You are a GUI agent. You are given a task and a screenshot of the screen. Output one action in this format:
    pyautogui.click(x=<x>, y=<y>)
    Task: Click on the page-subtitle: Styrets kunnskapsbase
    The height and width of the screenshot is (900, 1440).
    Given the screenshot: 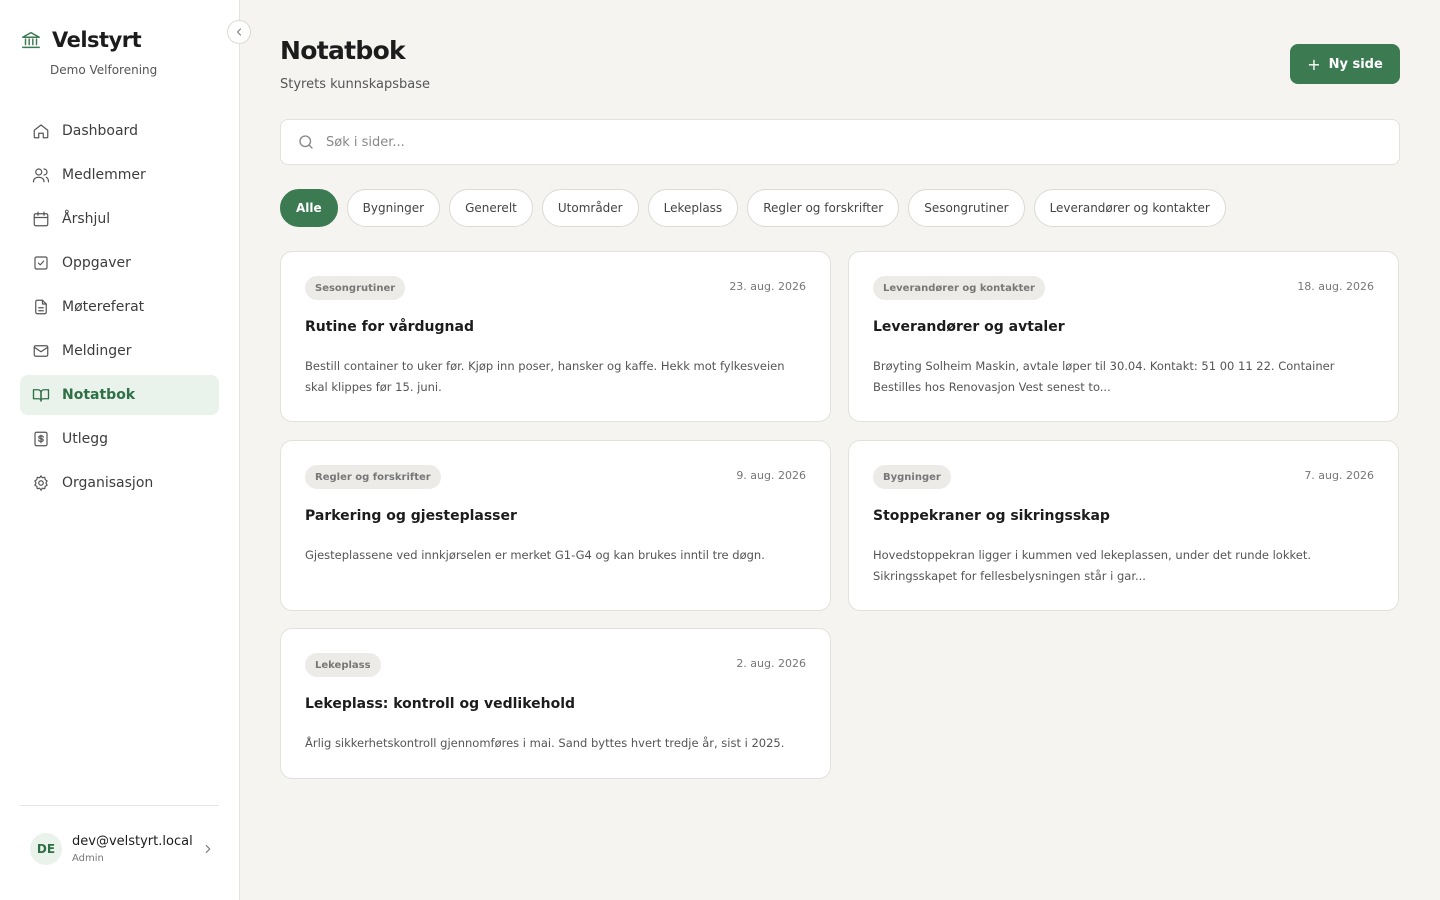 What is the action you would take?
    pyautogui.click(x=355, y=84)
    